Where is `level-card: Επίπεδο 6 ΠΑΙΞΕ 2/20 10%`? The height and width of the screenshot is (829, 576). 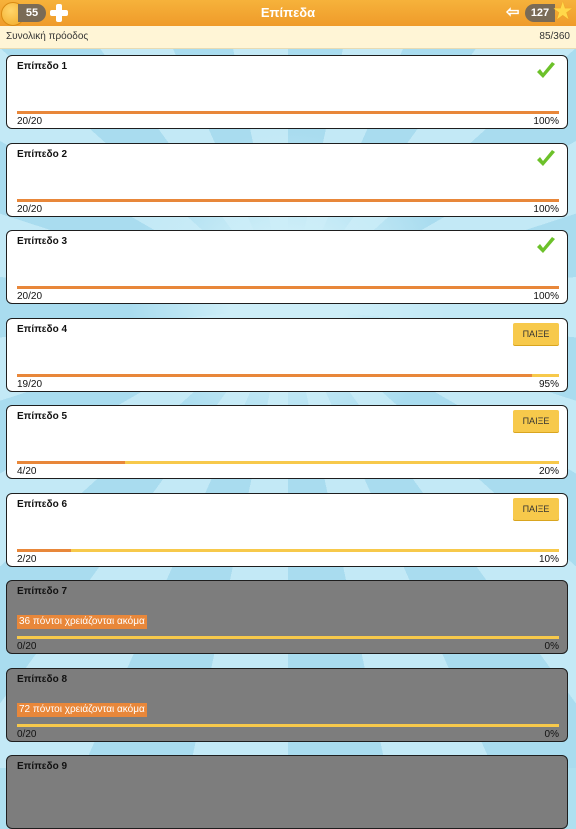
level-card: Επίπεδο 6 ΠΑΙΞΕ 2/20 10% is located at coordinates (287, 529).